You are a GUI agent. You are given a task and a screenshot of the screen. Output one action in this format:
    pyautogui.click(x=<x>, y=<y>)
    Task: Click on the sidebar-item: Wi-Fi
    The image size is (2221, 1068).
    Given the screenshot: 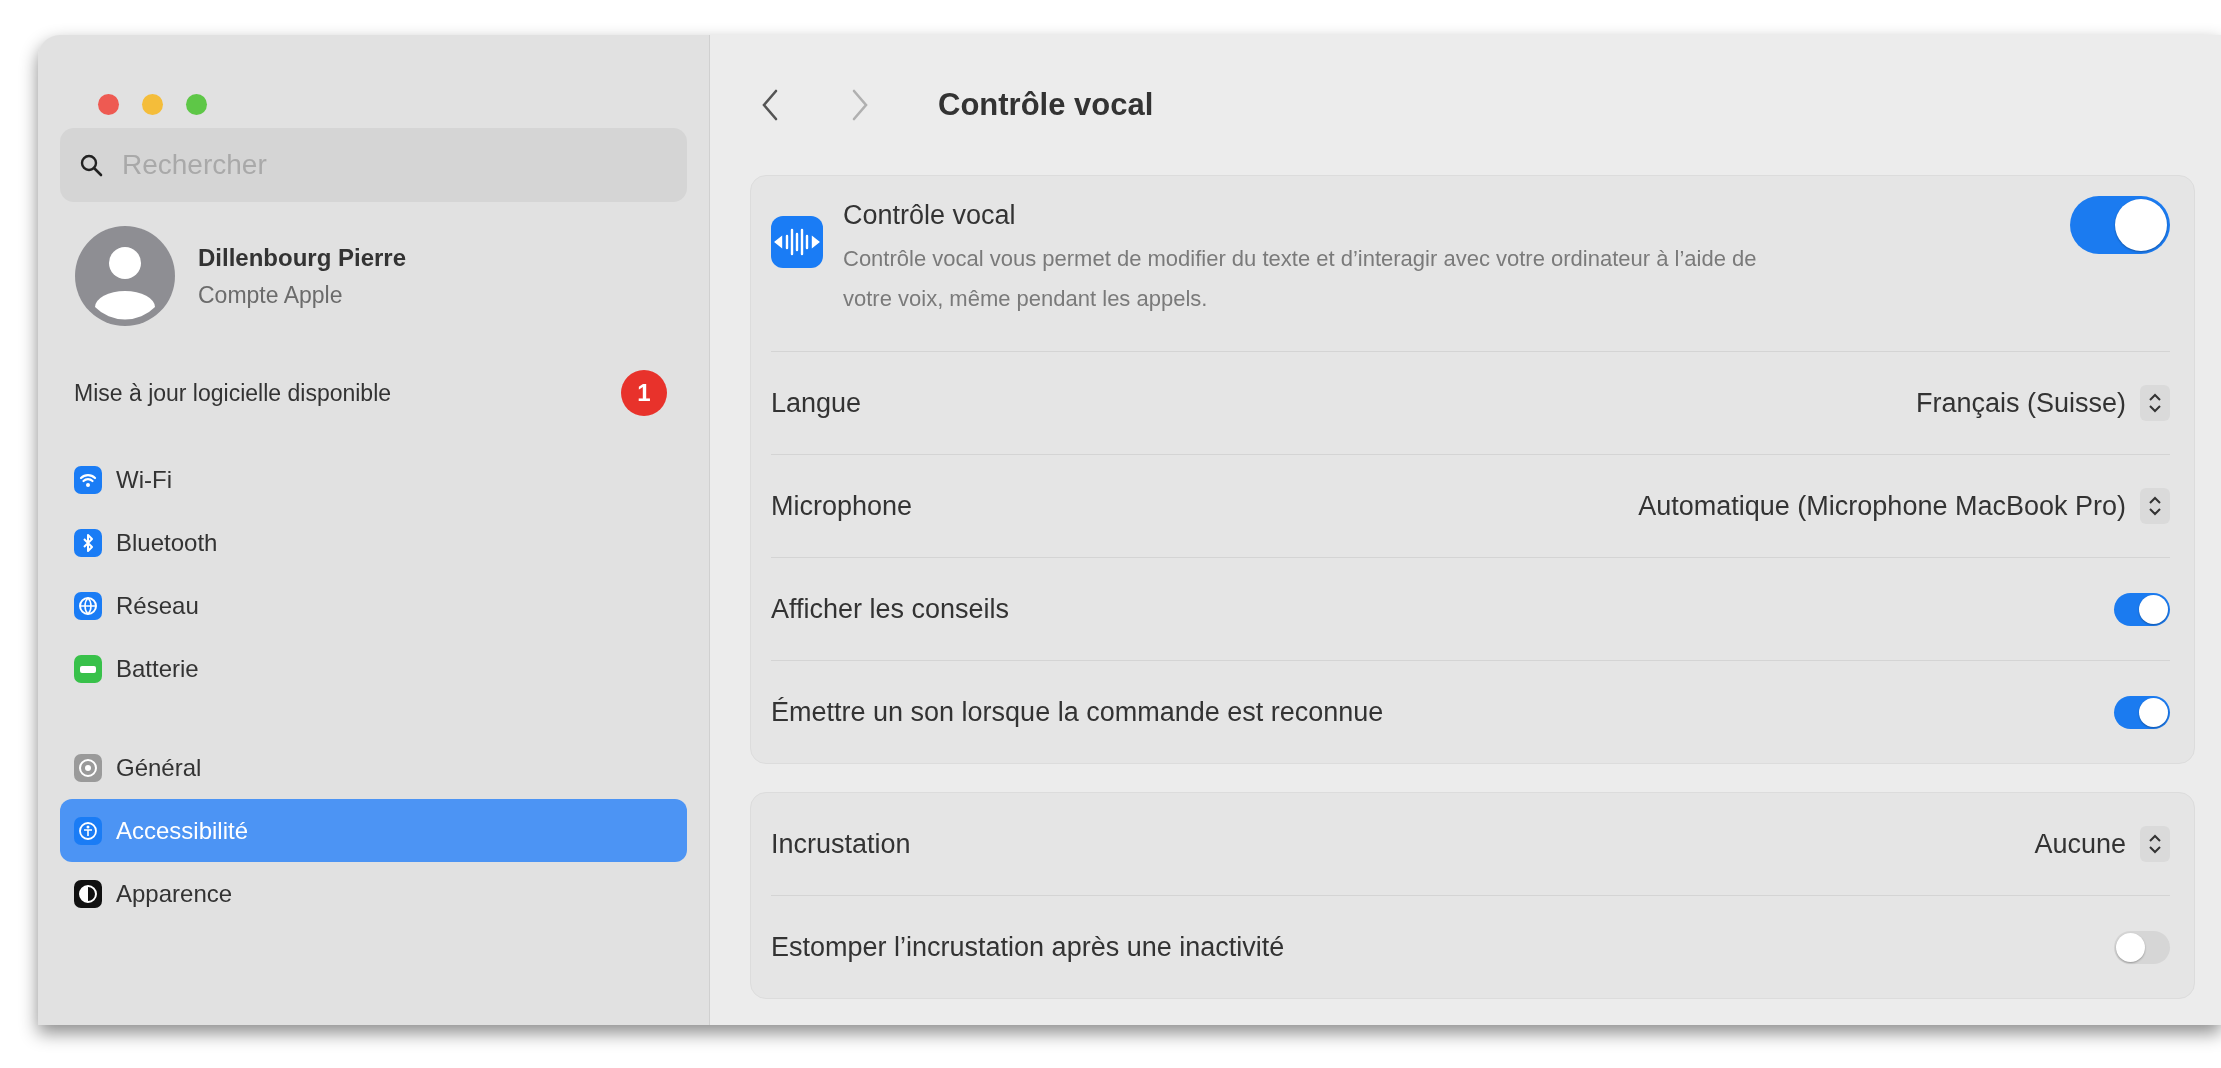 What is the action you would take?
    pyautogui.click(x=373, y=479)
    